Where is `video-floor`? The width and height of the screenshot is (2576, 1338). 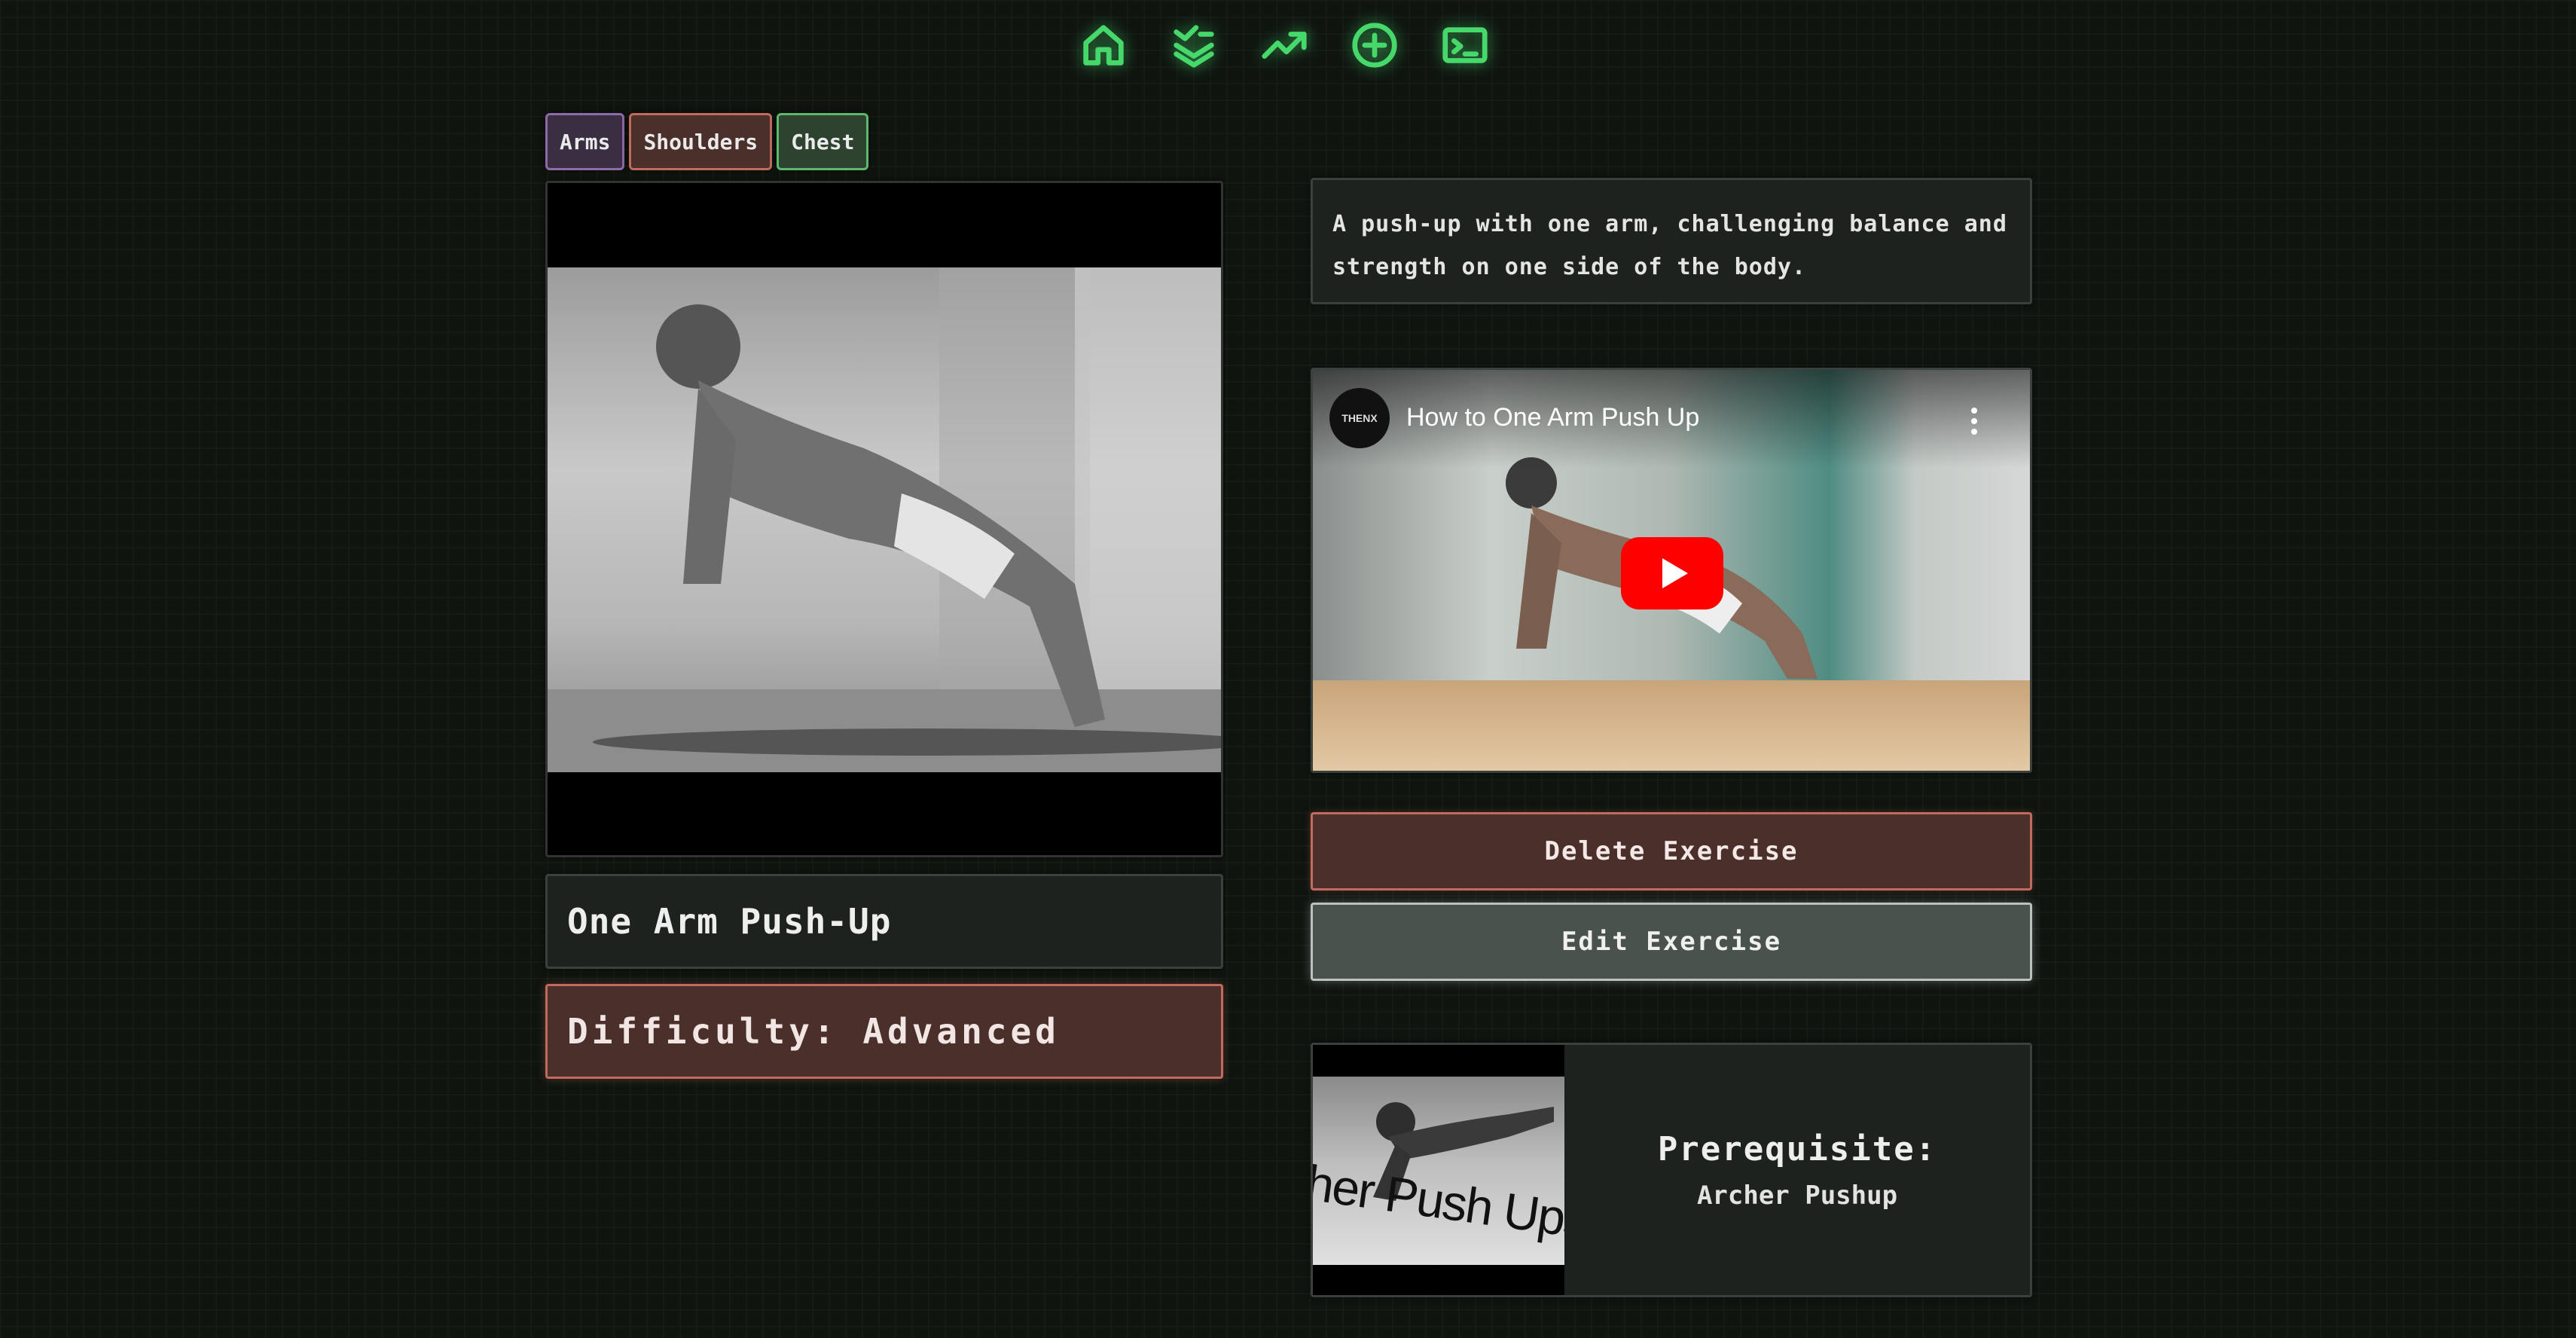
video-floor is located at coordinates (1672, 725).